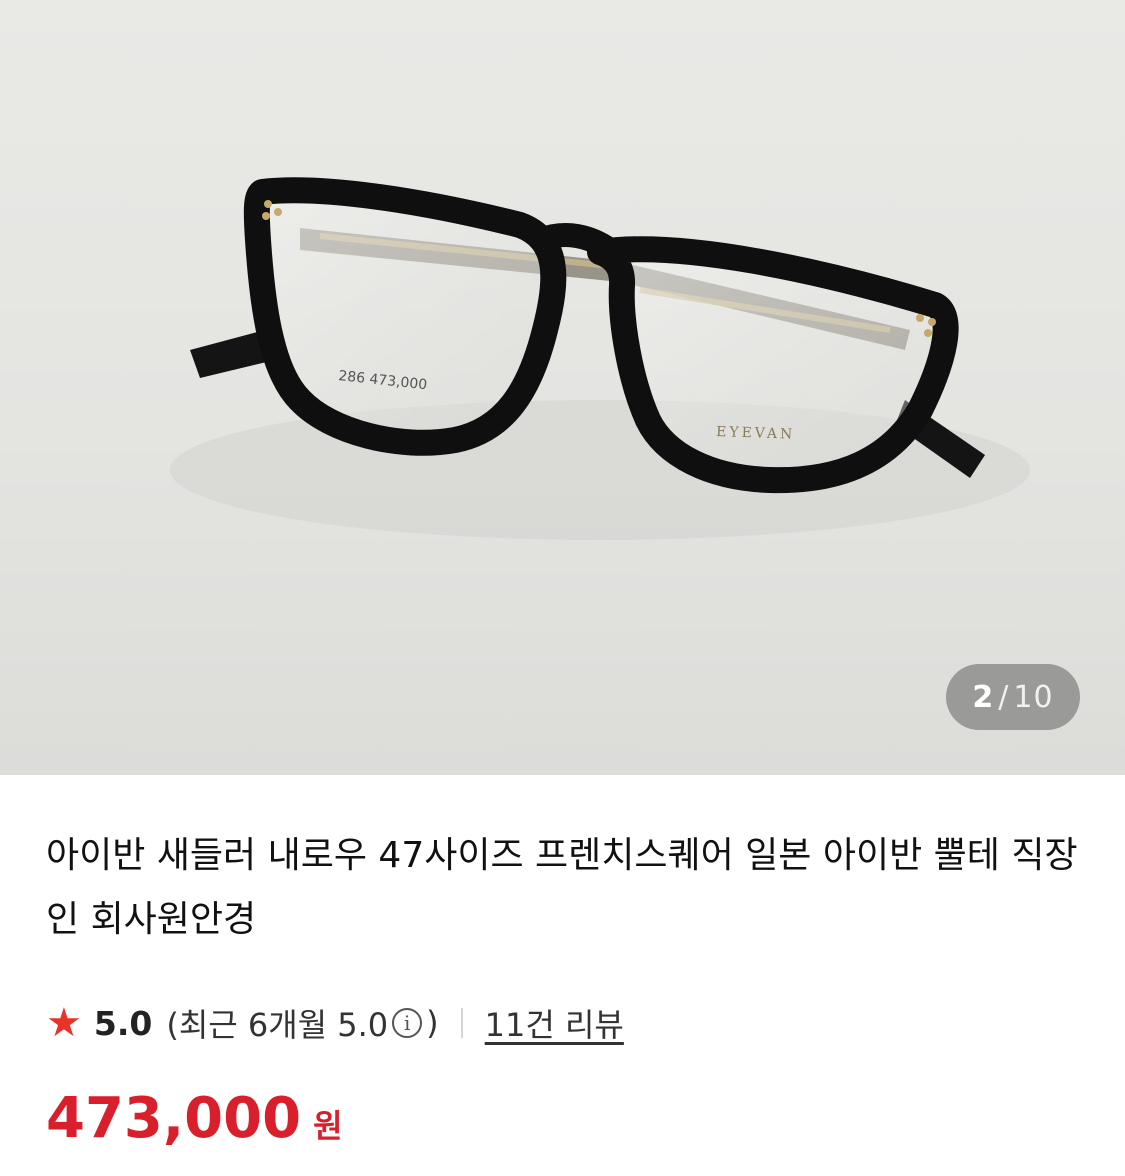  I want to click on divider, so click(461, 1023).